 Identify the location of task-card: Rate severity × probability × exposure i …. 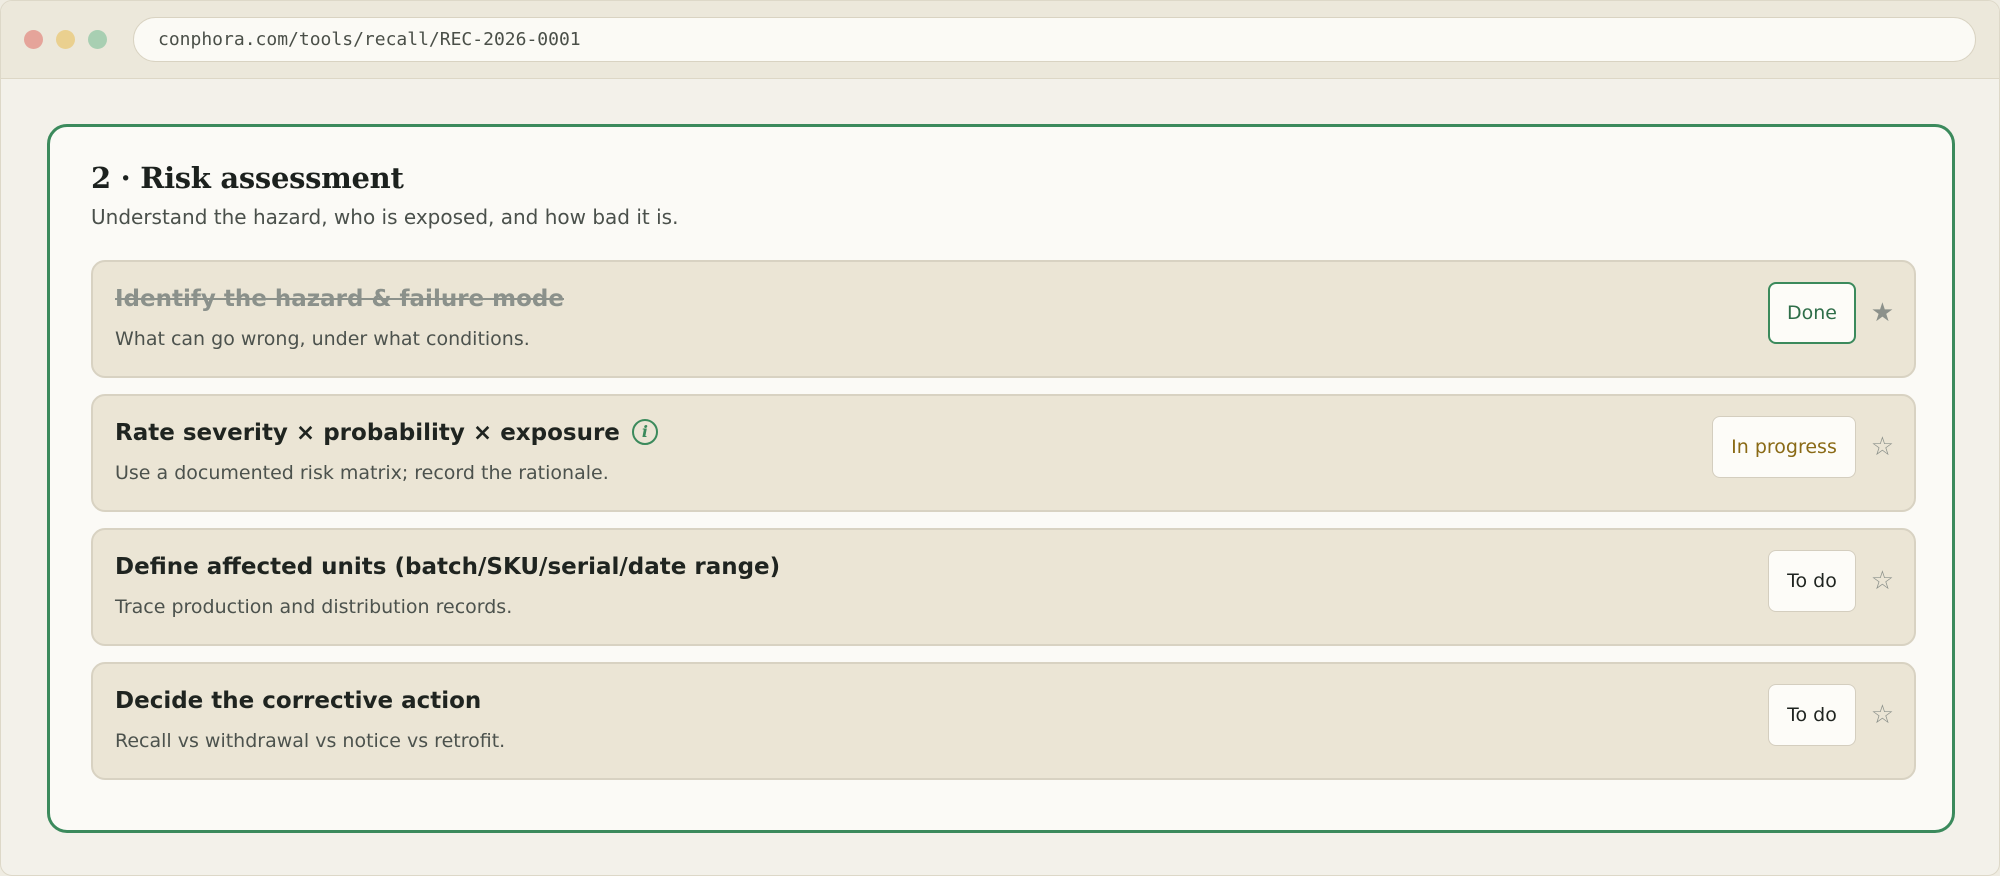
(1003, 453).